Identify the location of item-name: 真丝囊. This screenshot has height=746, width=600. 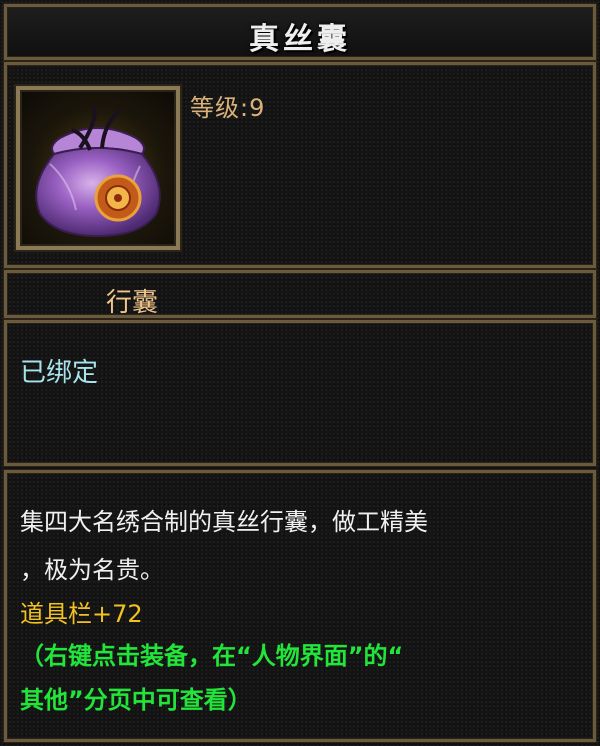
(300, 39).